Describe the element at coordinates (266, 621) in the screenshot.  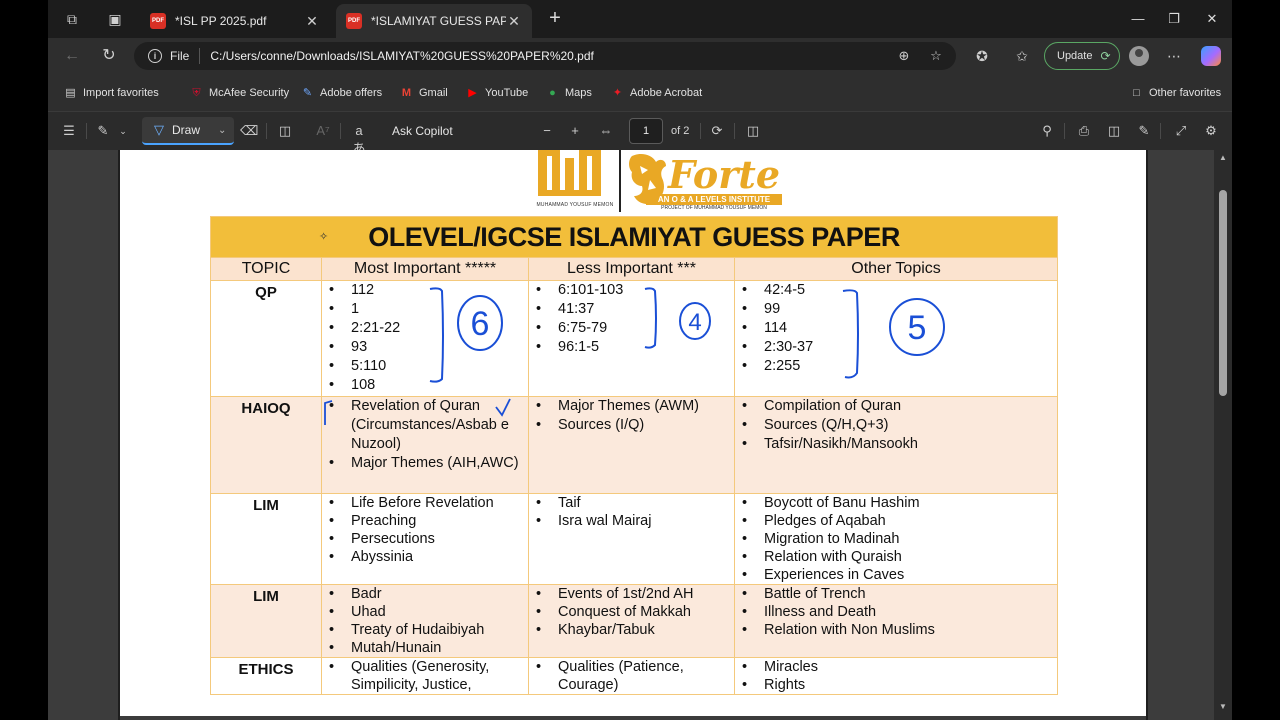
I see `topic-cell: LIM` at that location.